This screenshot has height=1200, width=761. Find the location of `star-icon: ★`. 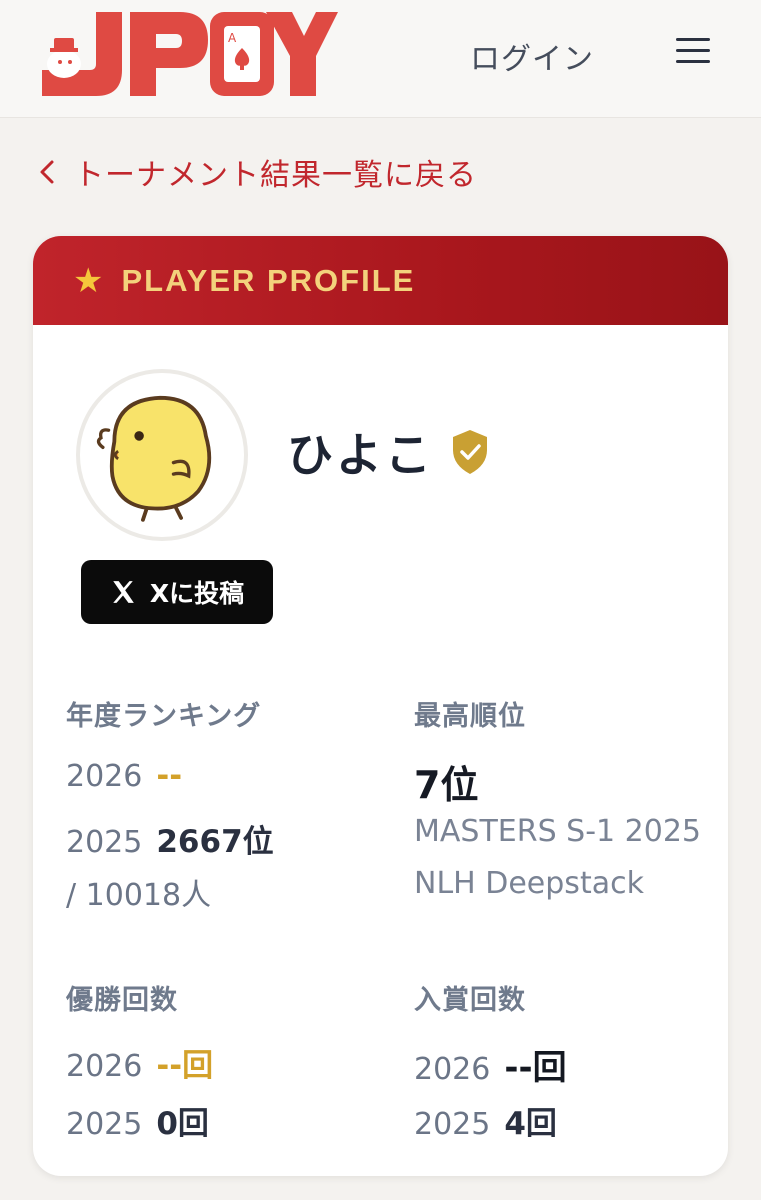

star-icon: ★ is located at coordinates (88, 280).